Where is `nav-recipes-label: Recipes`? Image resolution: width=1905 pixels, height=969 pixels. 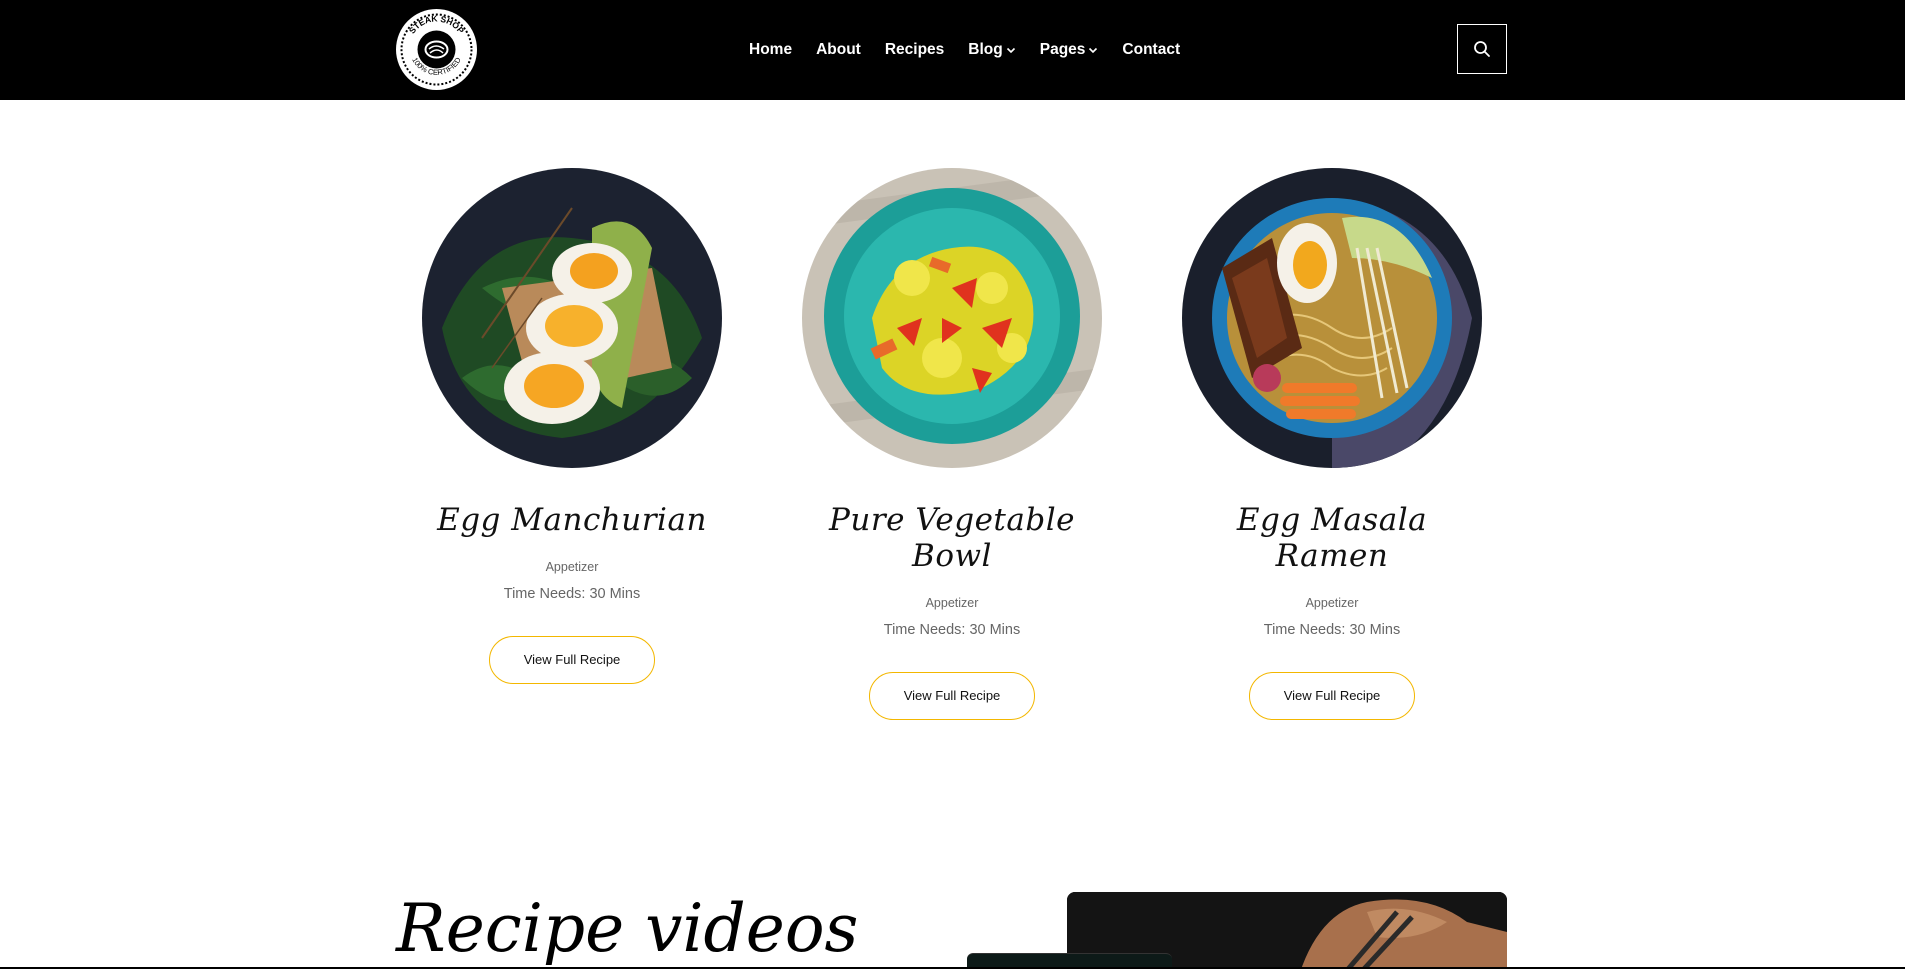
nav-recipes-label: Recipes is located at coordinates (914, 50).